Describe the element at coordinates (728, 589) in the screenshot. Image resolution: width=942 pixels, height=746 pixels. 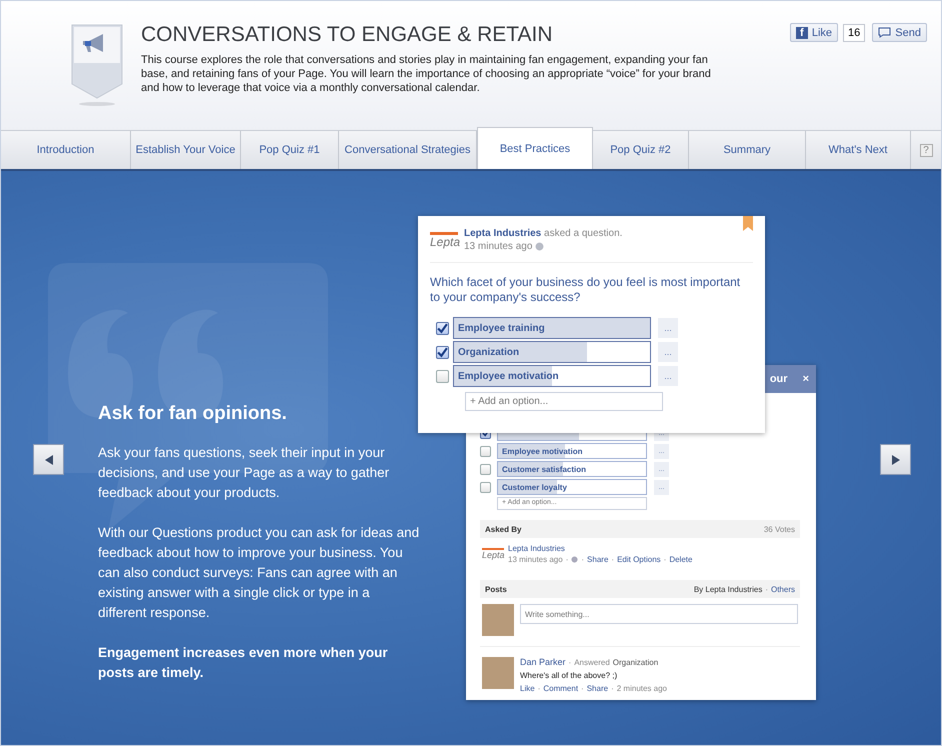
I see `posts-filter: By Lepta Industries` at that location.